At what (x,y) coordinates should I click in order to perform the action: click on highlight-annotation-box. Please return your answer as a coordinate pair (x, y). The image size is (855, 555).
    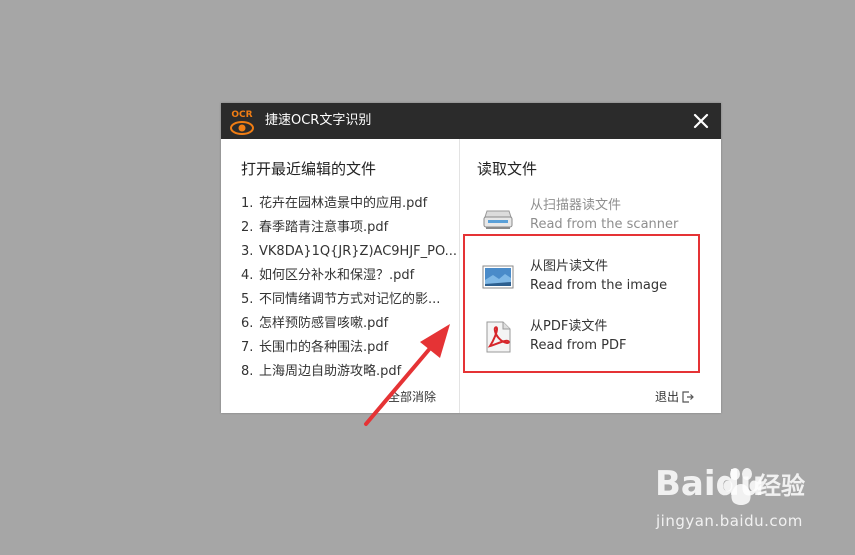
    Looking at the image, I should click on (581, 303).